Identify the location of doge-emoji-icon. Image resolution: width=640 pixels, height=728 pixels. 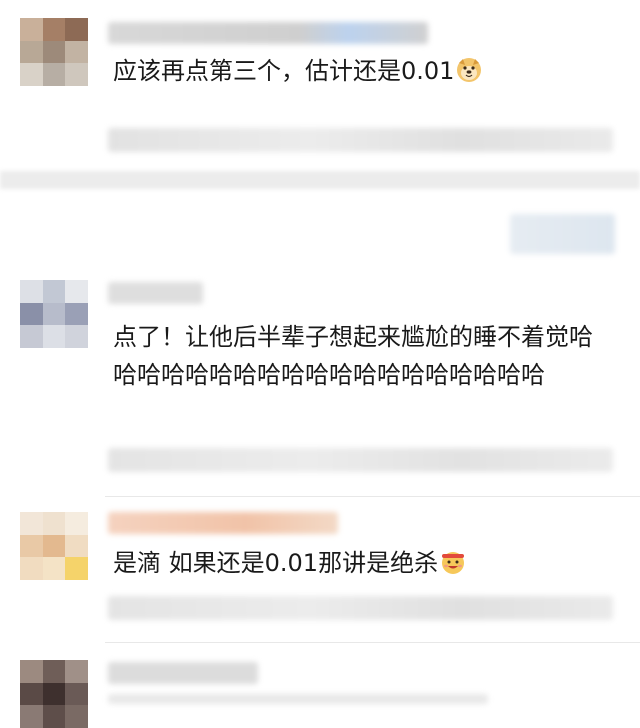
(469, 70).